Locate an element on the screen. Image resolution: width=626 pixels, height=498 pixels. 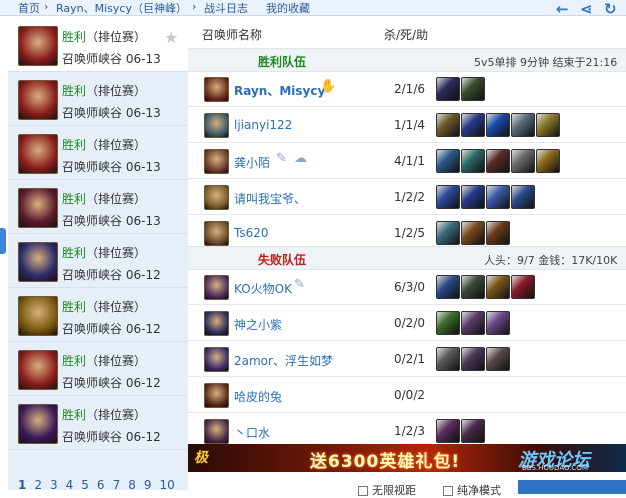
player-kda: 1/2/3 is located at coordinates (409, 431).